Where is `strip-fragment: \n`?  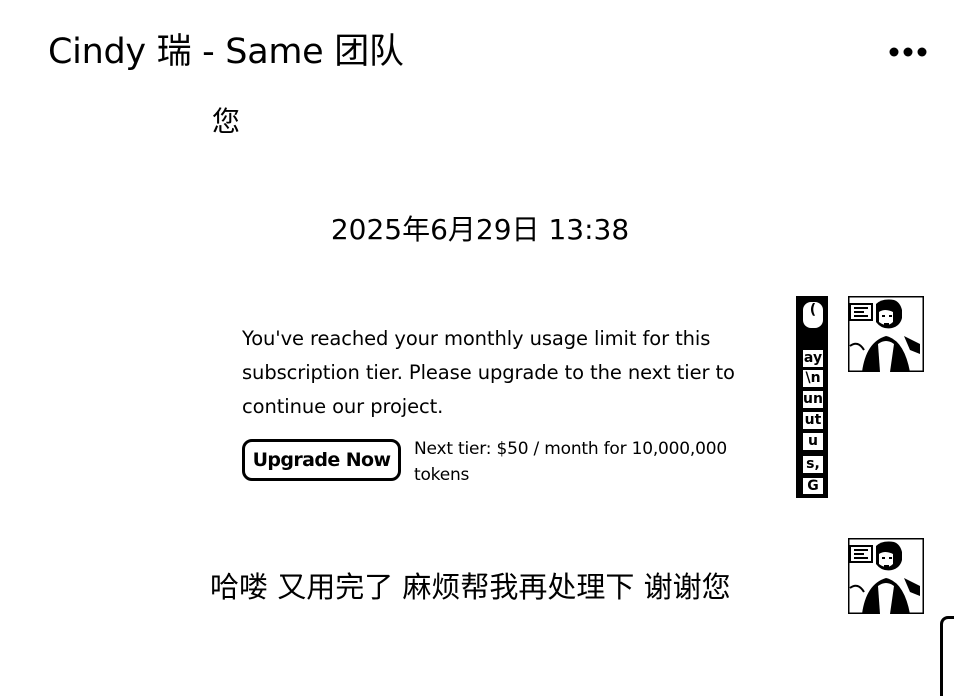
strip-fragment: \n is located at coordinates (813, 378).